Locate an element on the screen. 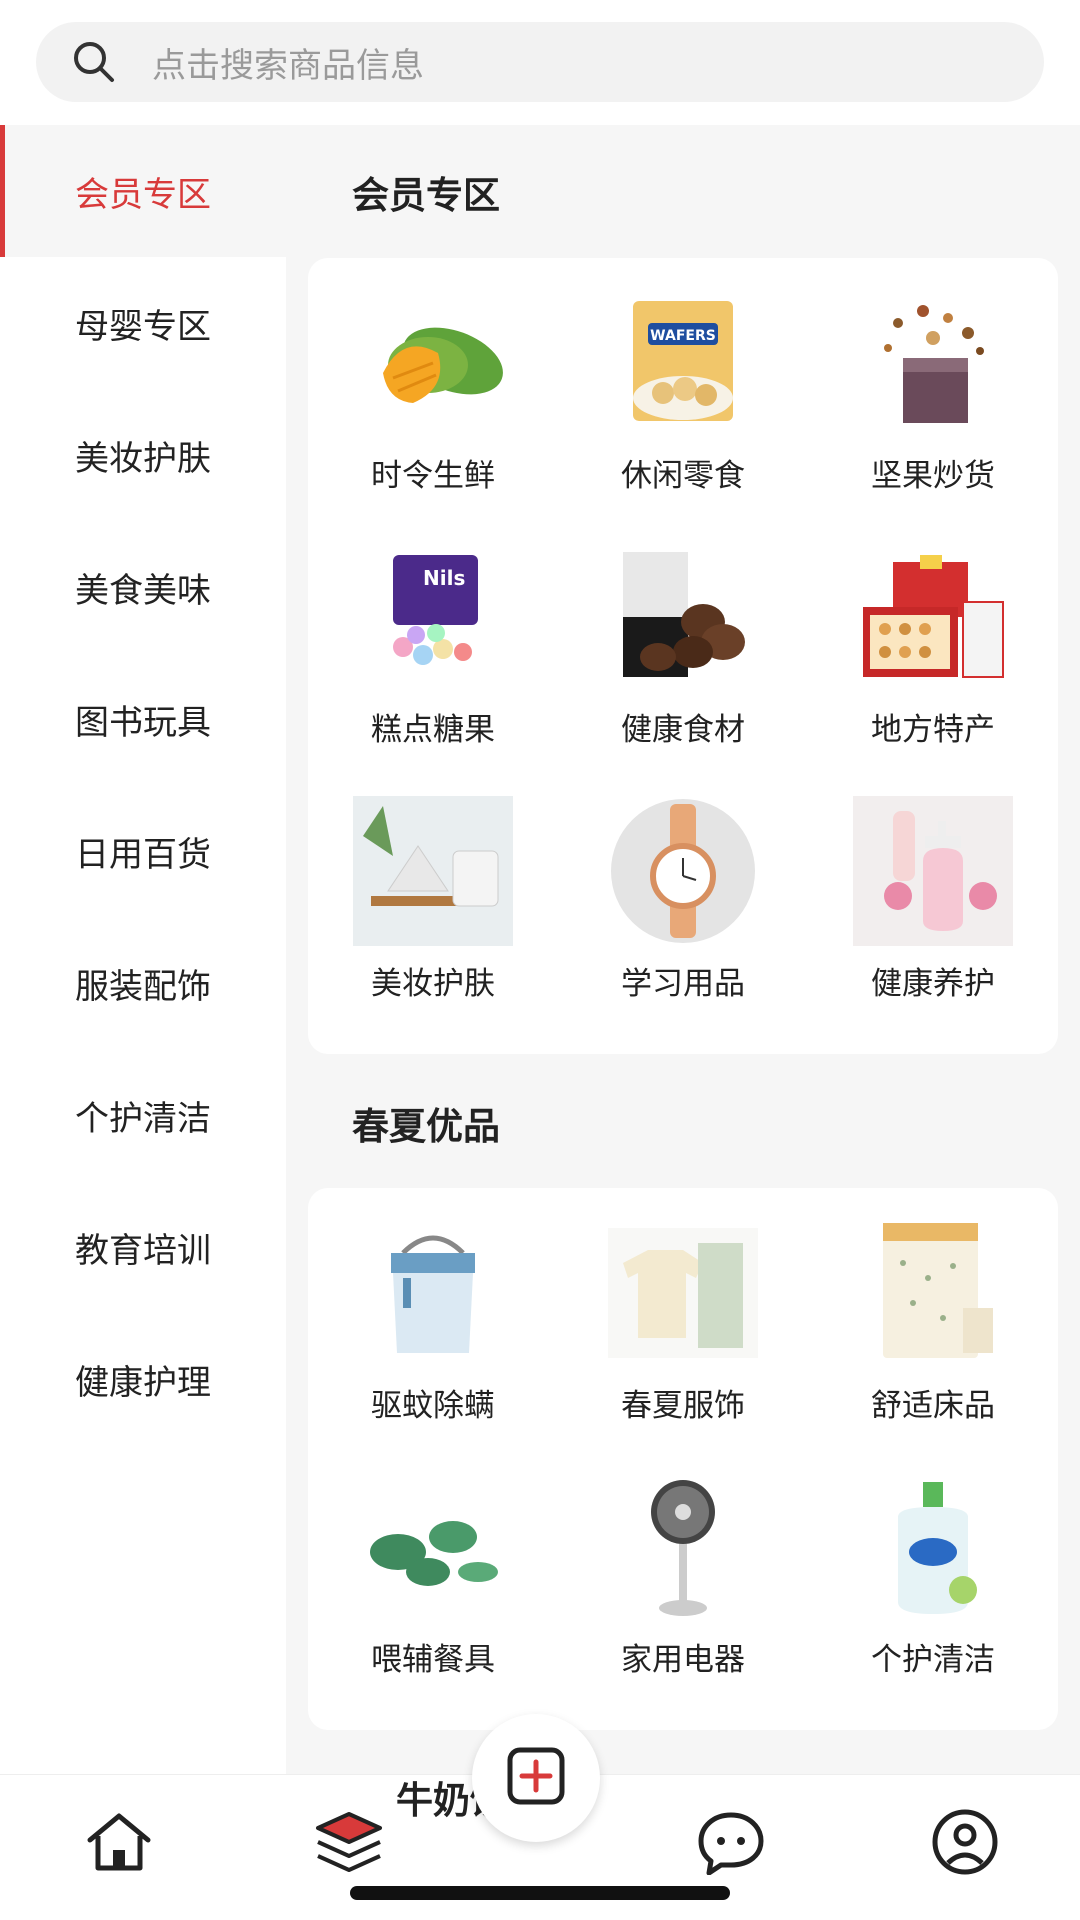 The width and height of the screenshot is (1080, 1920). category-item: Nils 糕点糖果 is located at coordinates (433, 639).